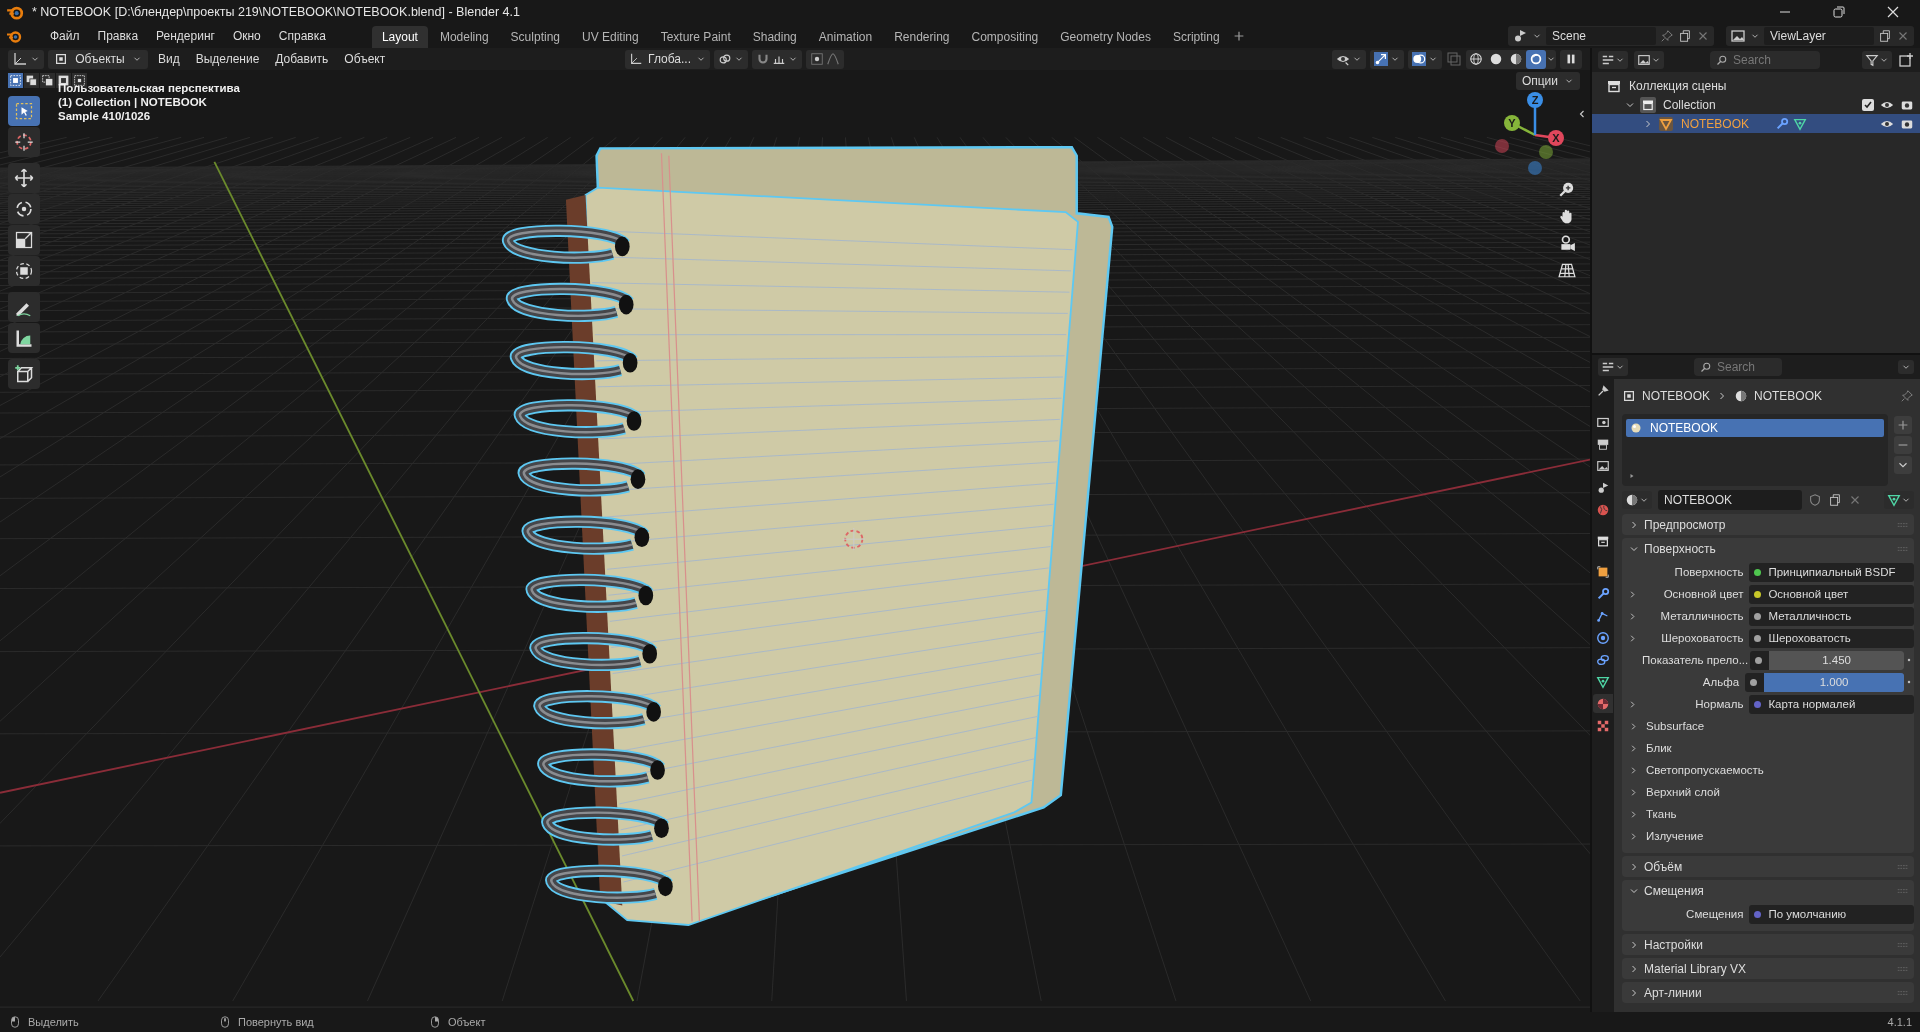  I want to click on camera-icon, so click(1567, 243).